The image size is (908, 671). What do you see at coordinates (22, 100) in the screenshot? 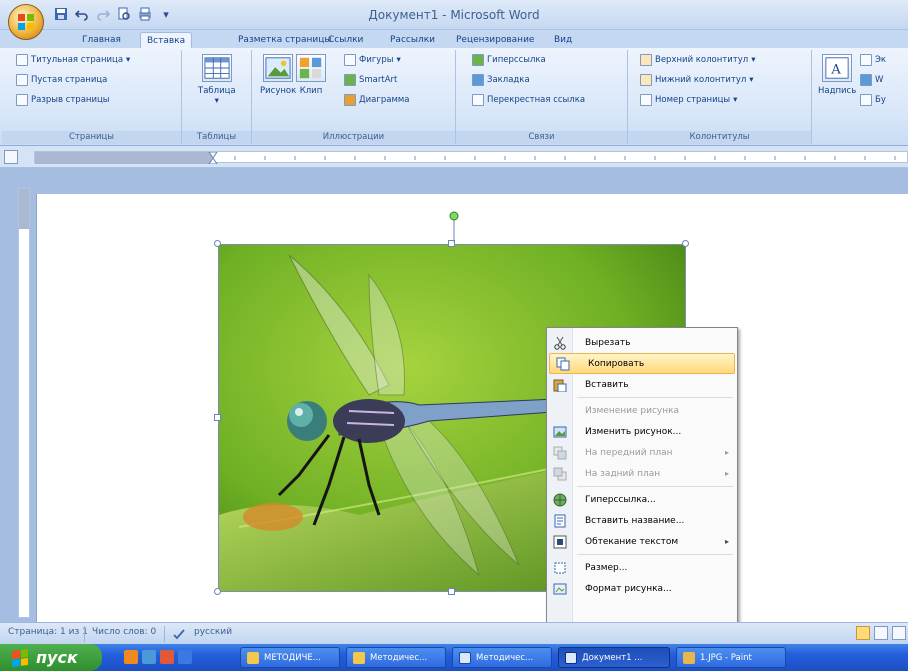
I see `page-break-icon` at bounding box center [22, 100].